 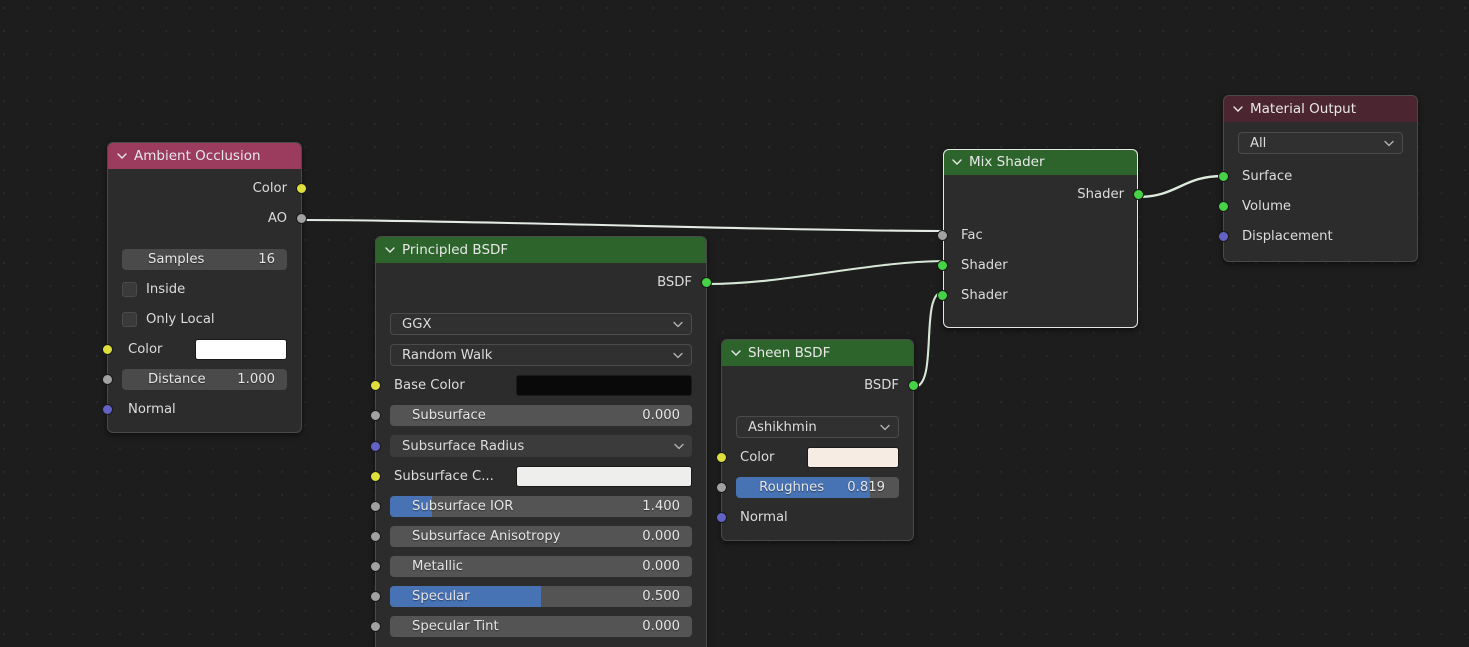 What do you see at coordinates (1037, 265) in the screenshot?
I see `input-row-shader-1: Shader` at bounding box center [1037, 265].